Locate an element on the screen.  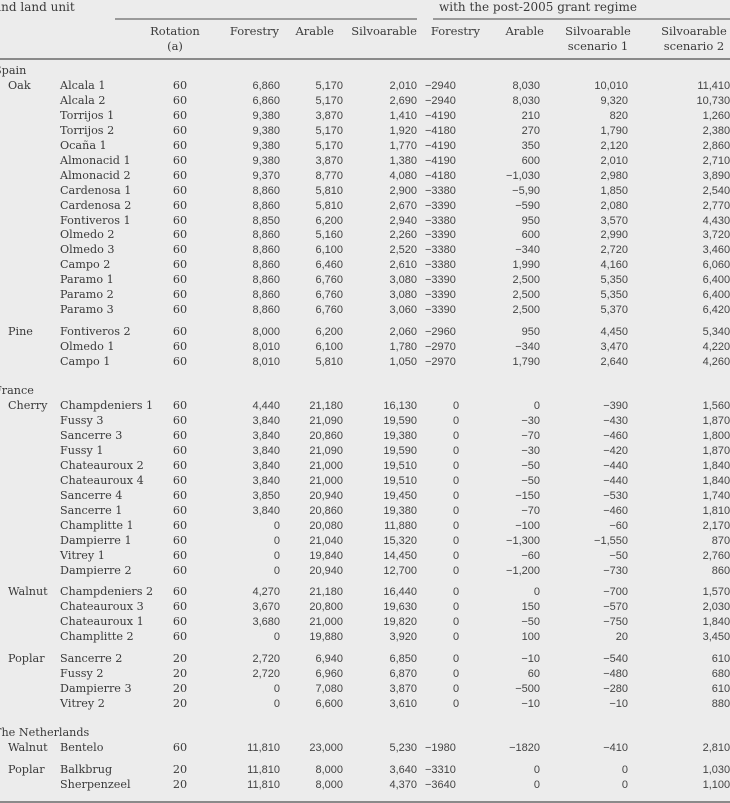
grant-forestry-cell: −4190 is located at coordinates (440, 115).